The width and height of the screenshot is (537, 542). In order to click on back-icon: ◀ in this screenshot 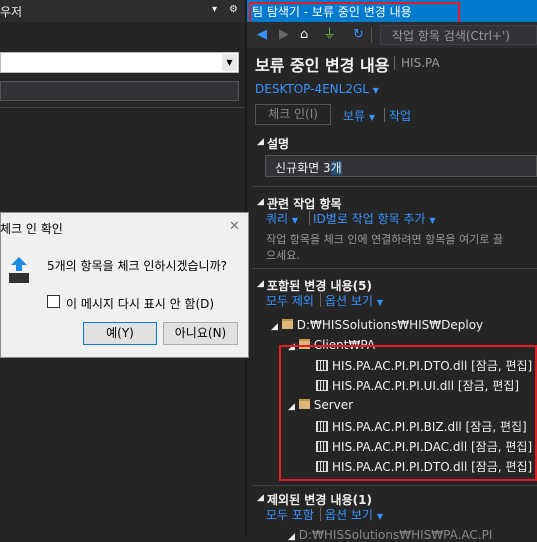, I will do `click(262, 35)`.